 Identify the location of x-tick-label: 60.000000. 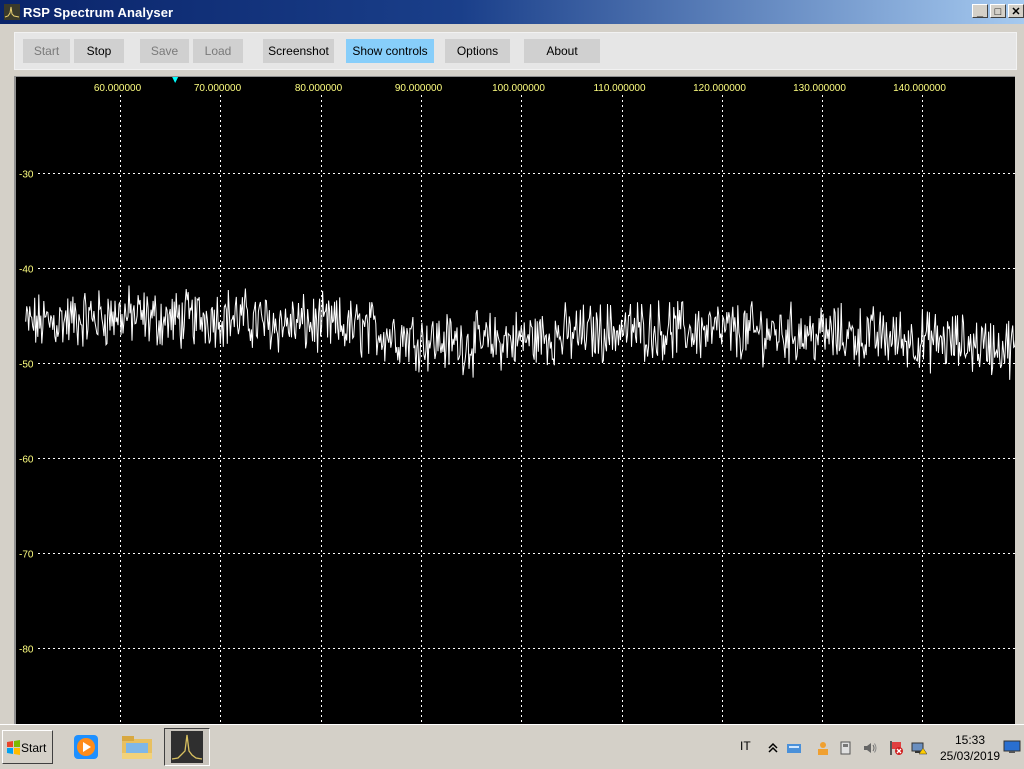
(118, 88).